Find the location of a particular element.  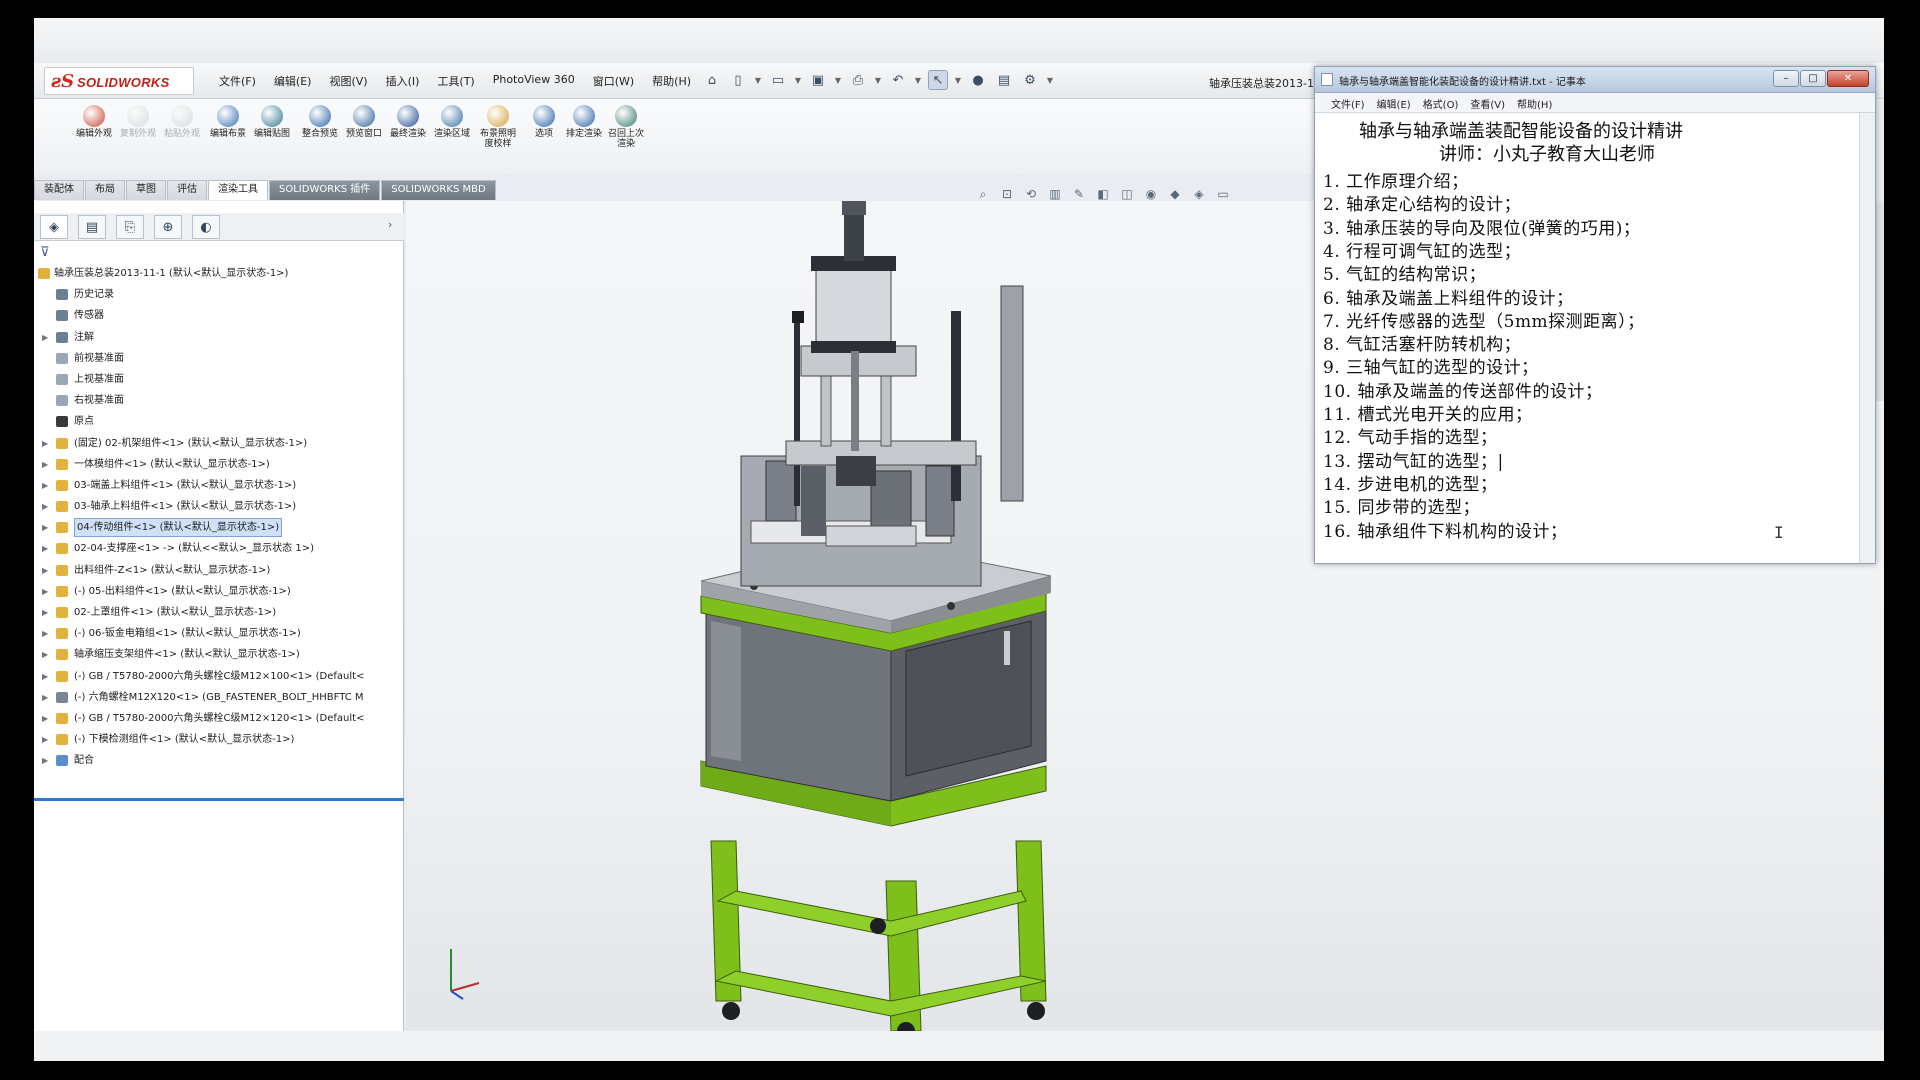

close-button: ✕ is located at coordinates (1848, 78).